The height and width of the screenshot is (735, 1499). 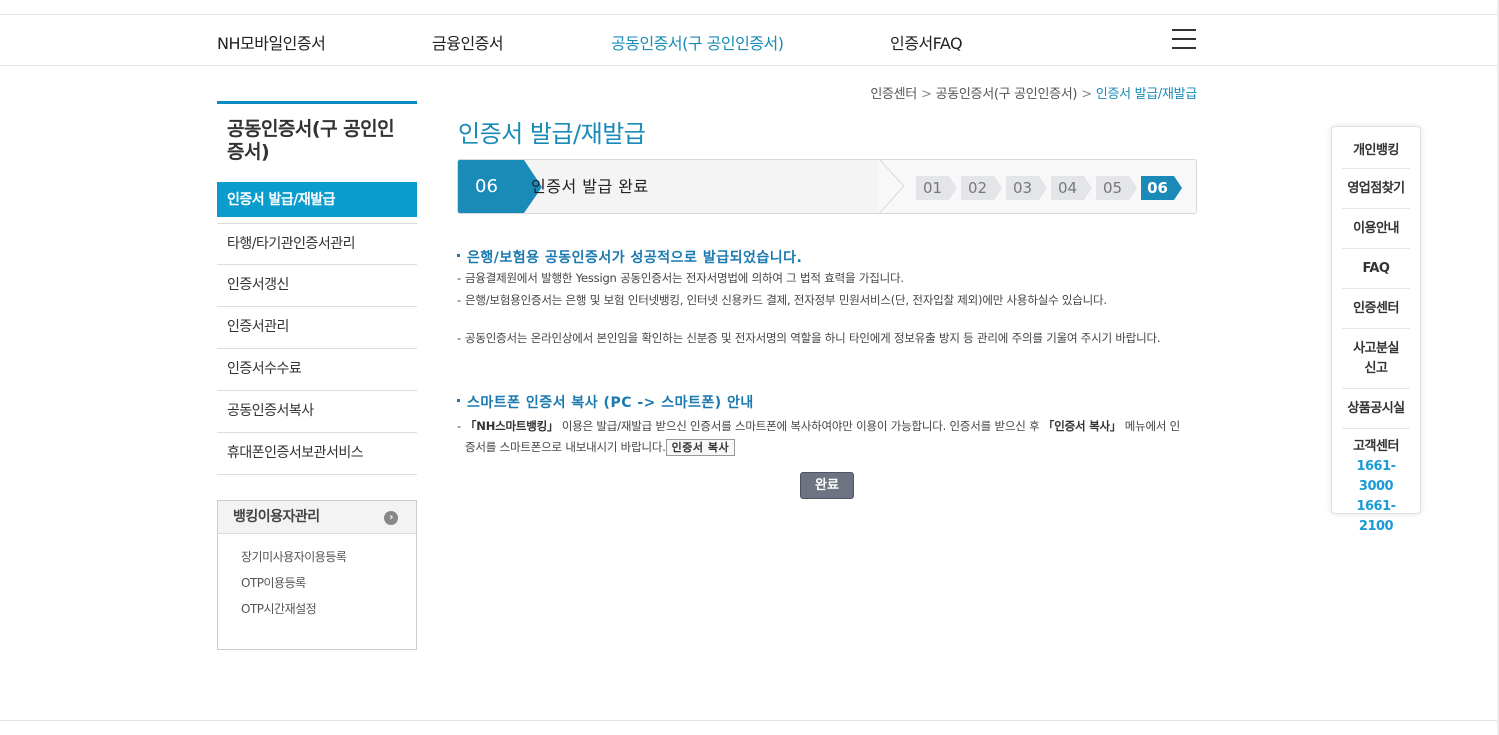 I want to click on banking-user-link: 장기미사용자이용등록, so click(x=328, y=557).